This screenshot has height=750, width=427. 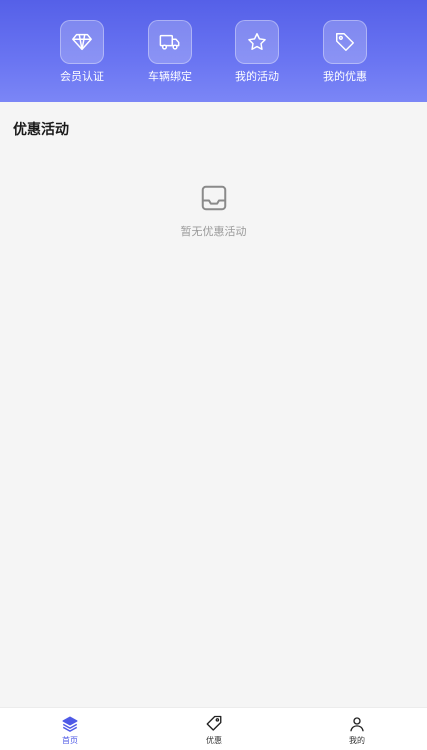 I want to click on inbox-icon, so click(x=213, y=198).